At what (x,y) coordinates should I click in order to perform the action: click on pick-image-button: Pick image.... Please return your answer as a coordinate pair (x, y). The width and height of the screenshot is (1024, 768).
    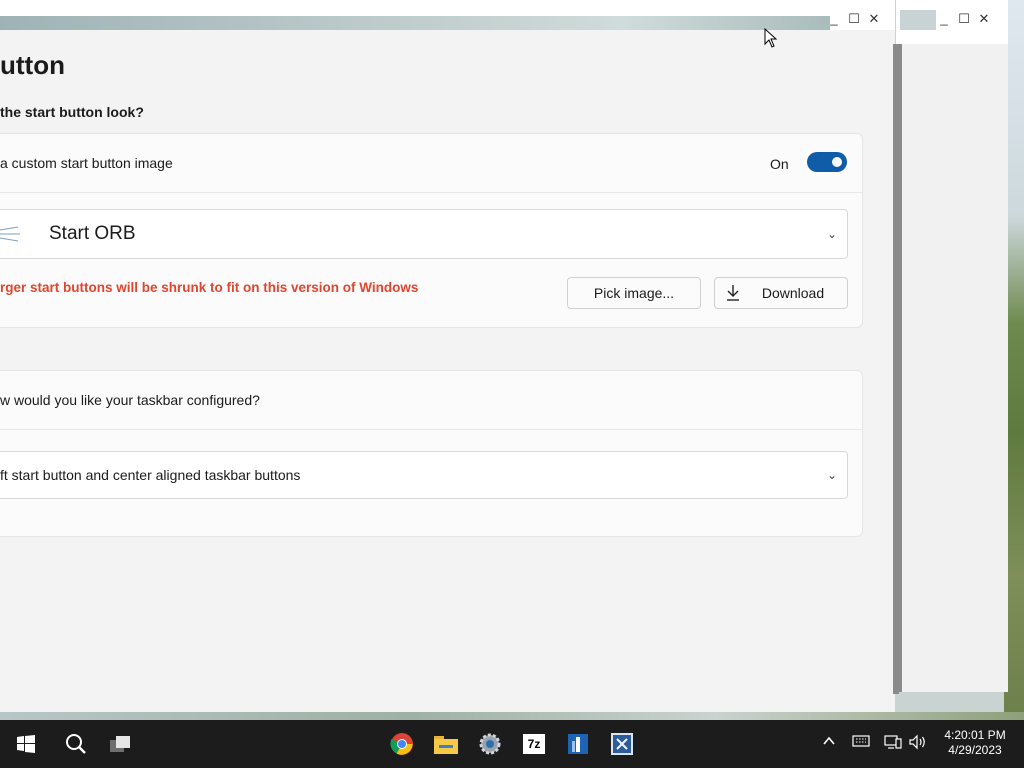
    Looking at the image, I should click on (634, 293).